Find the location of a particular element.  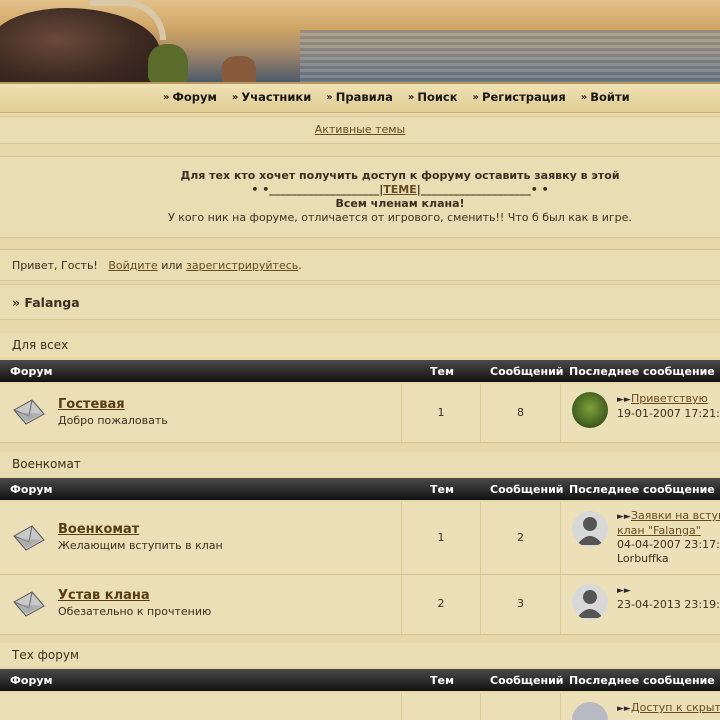

active-topics-link: Активные темы is located at coordinates (360, 129).